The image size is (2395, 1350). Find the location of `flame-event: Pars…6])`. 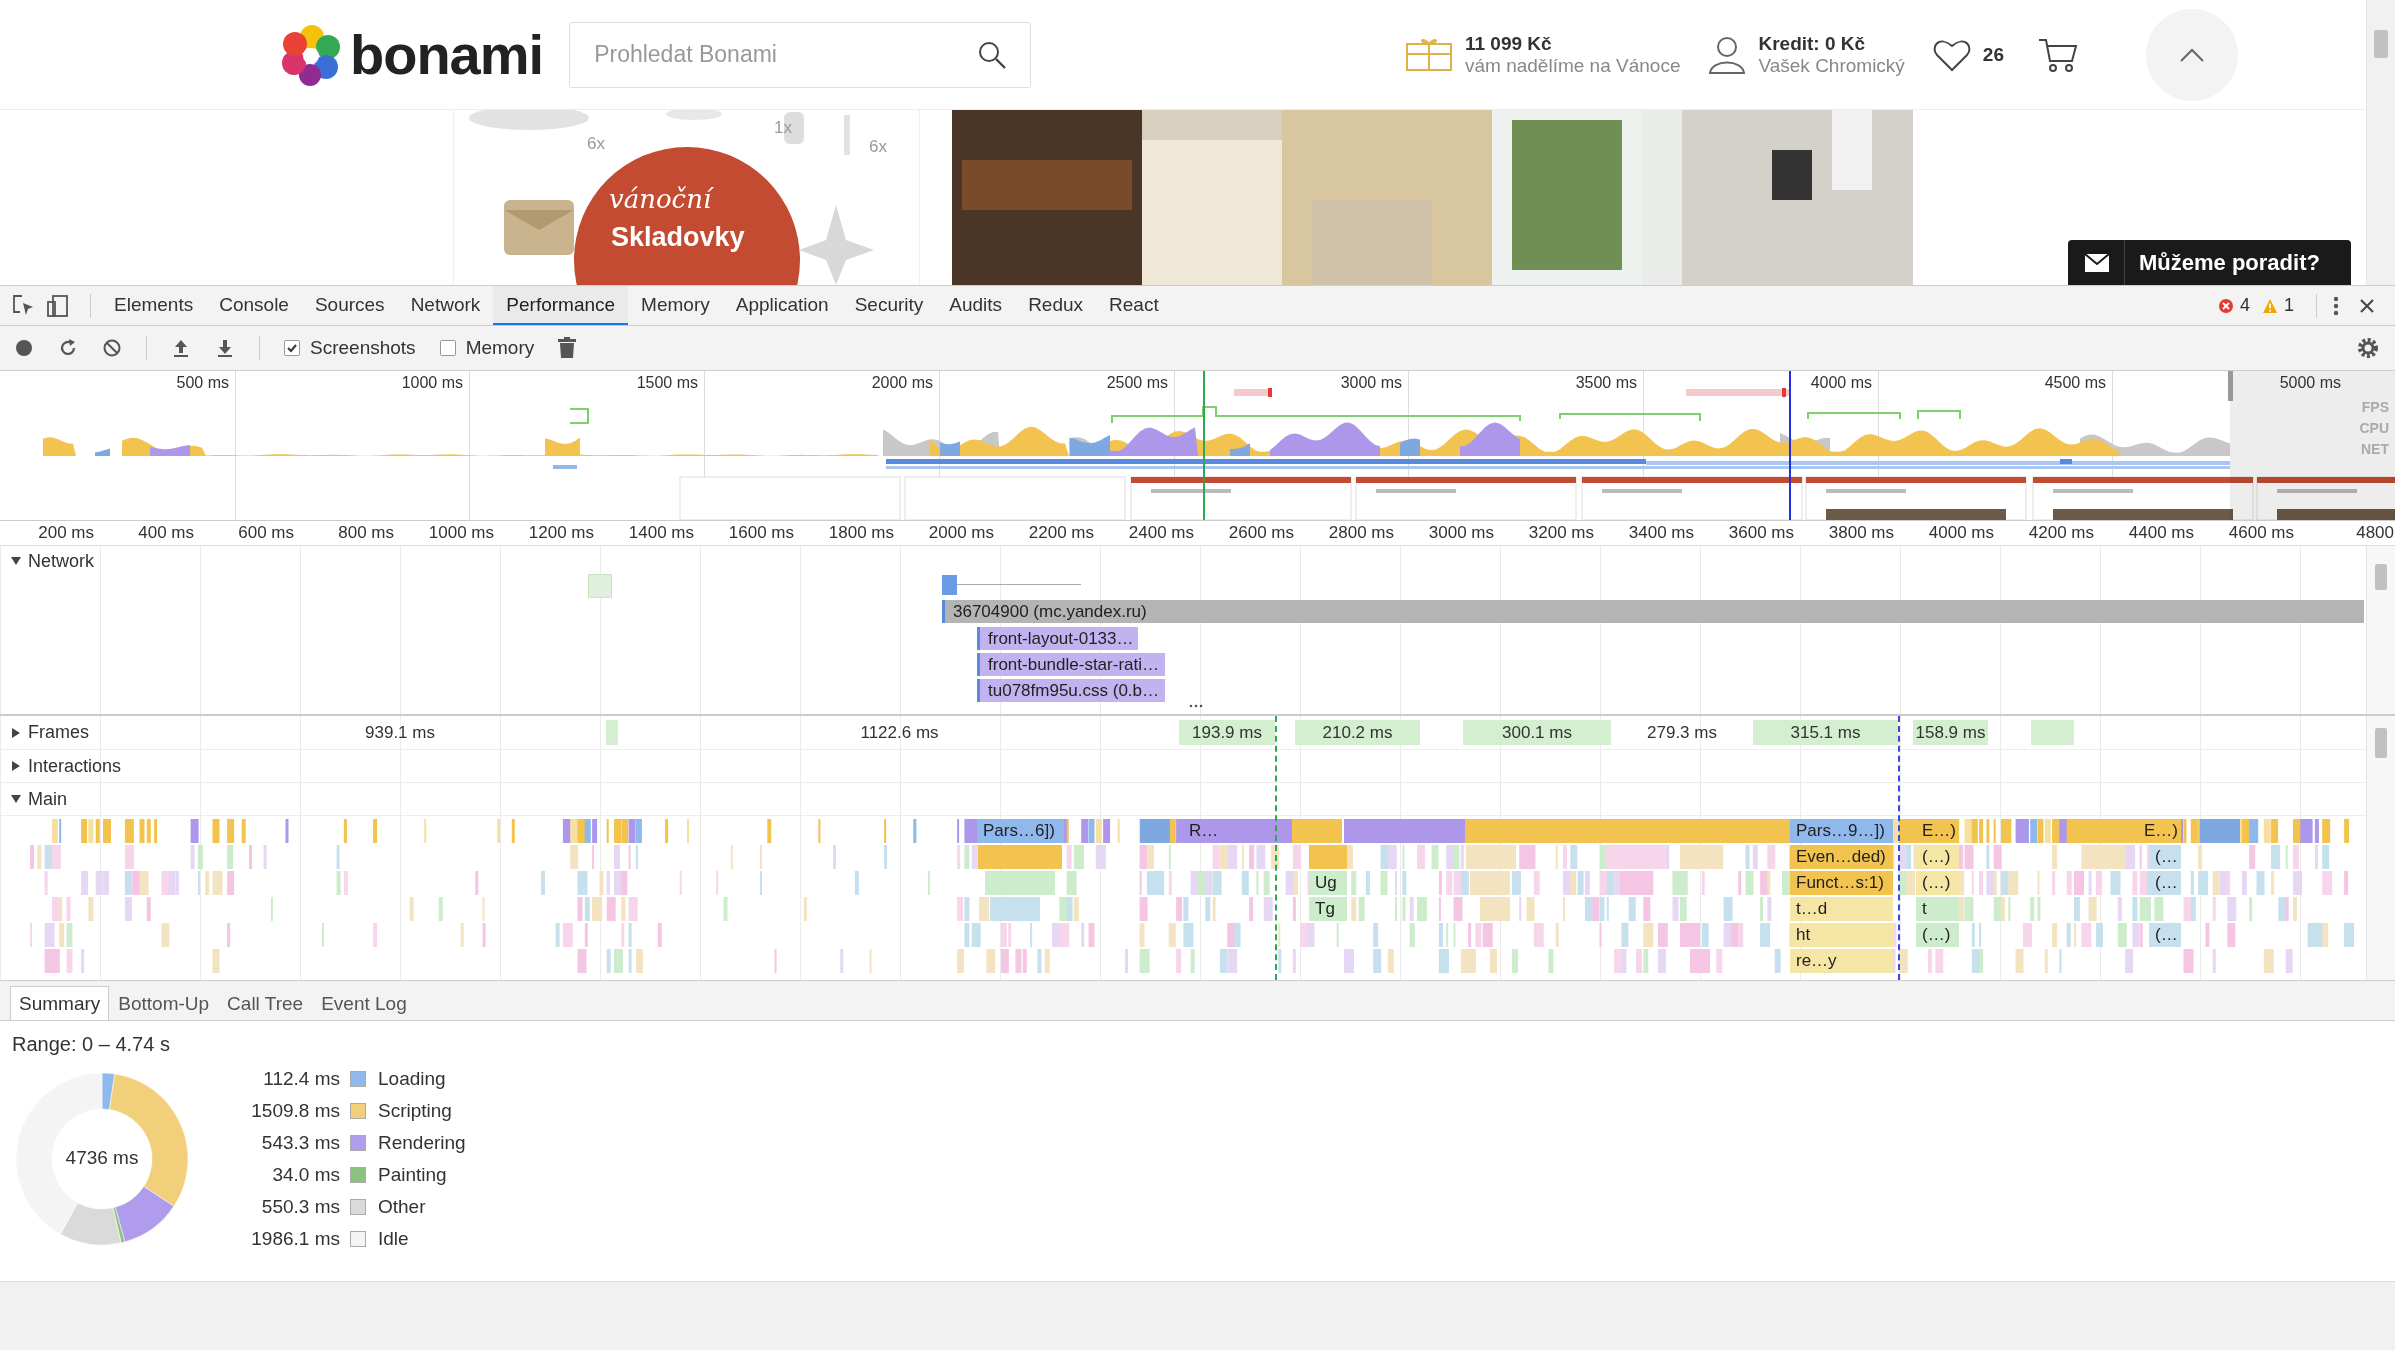

flame-event: Pars…6]) is located at coordinates (1020, 831).